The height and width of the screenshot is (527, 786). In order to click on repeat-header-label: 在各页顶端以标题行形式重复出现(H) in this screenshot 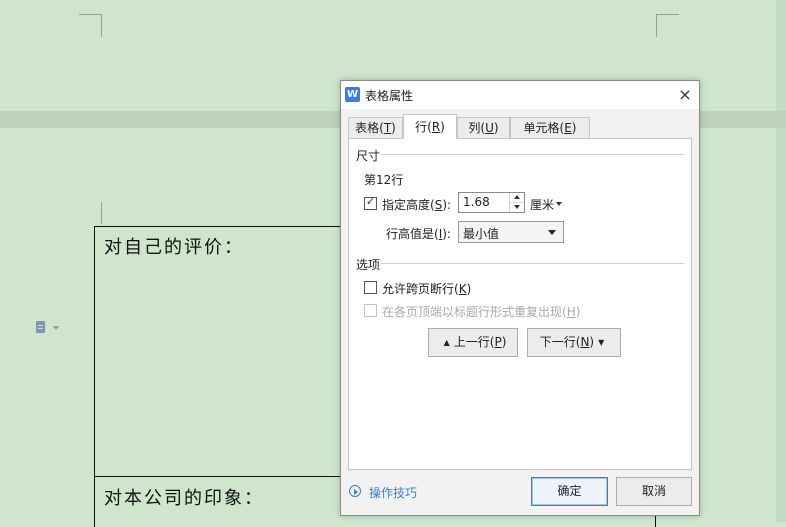, I will do `click(481, 311)`.